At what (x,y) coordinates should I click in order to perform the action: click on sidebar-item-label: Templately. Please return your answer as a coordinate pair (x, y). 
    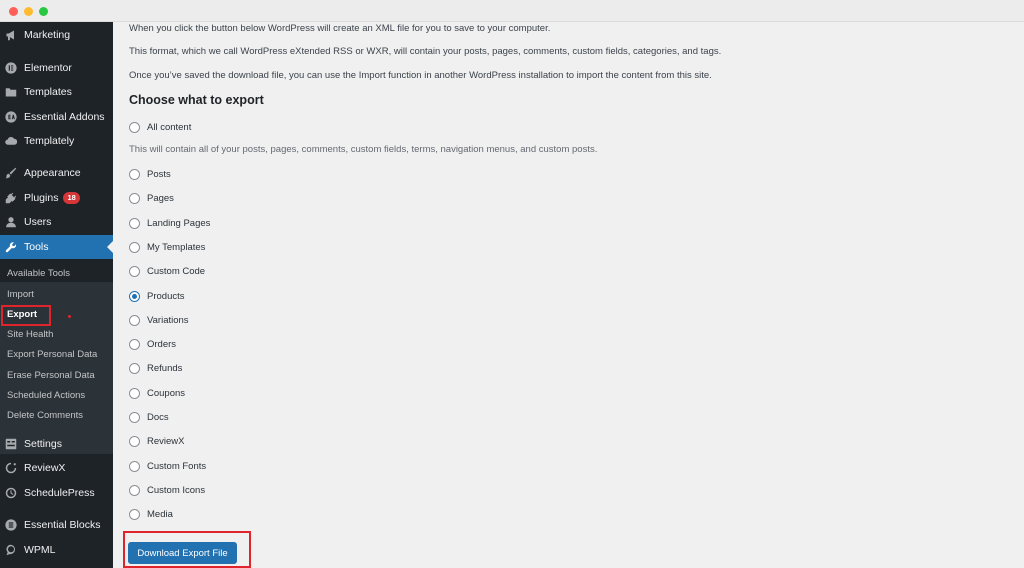
    Looking at the image, I should click on (49, 141).